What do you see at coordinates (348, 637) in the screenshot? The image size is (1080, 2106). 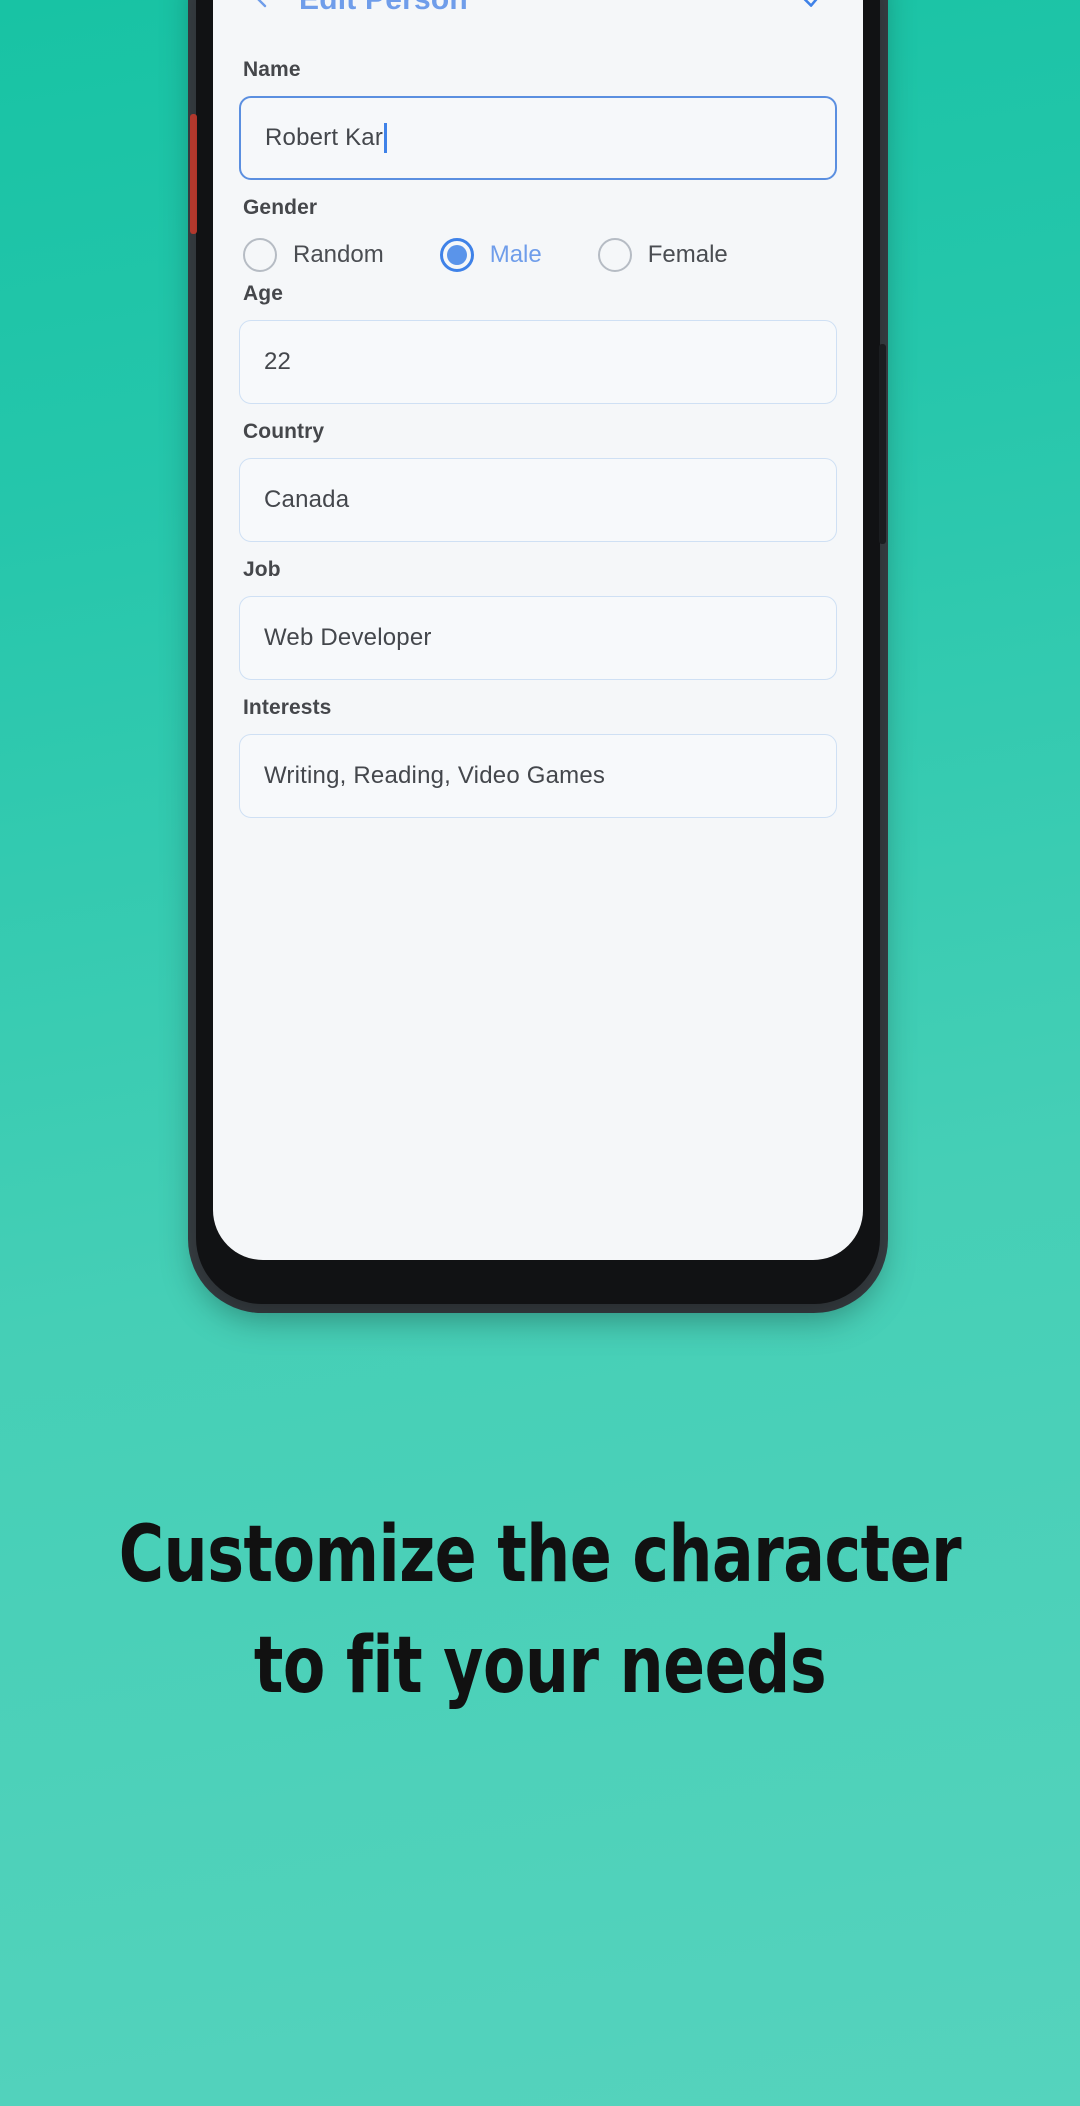 I see `job-input-value: Web Developer` at bounding box center [348, 637].